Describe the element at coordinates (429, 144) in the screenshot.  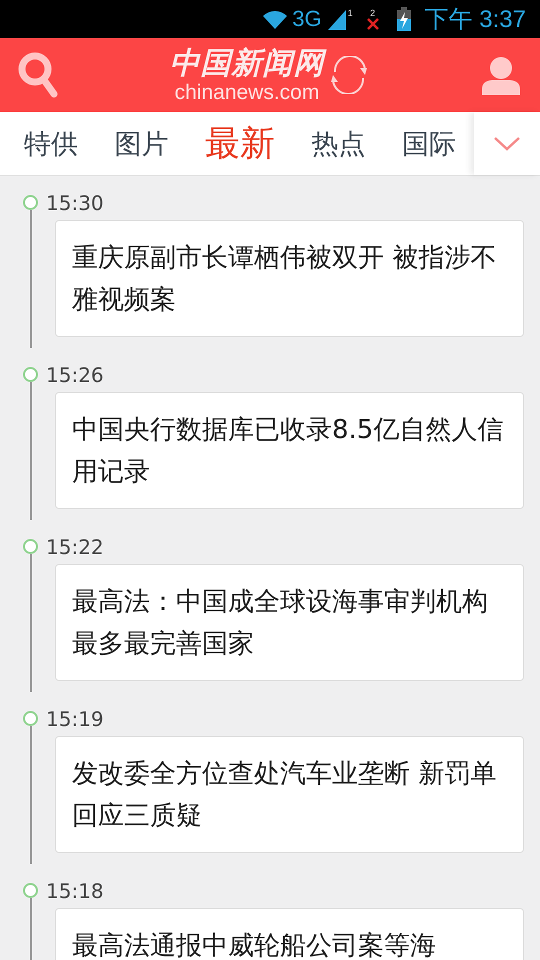
I see `category-tab: 国际` at that location.